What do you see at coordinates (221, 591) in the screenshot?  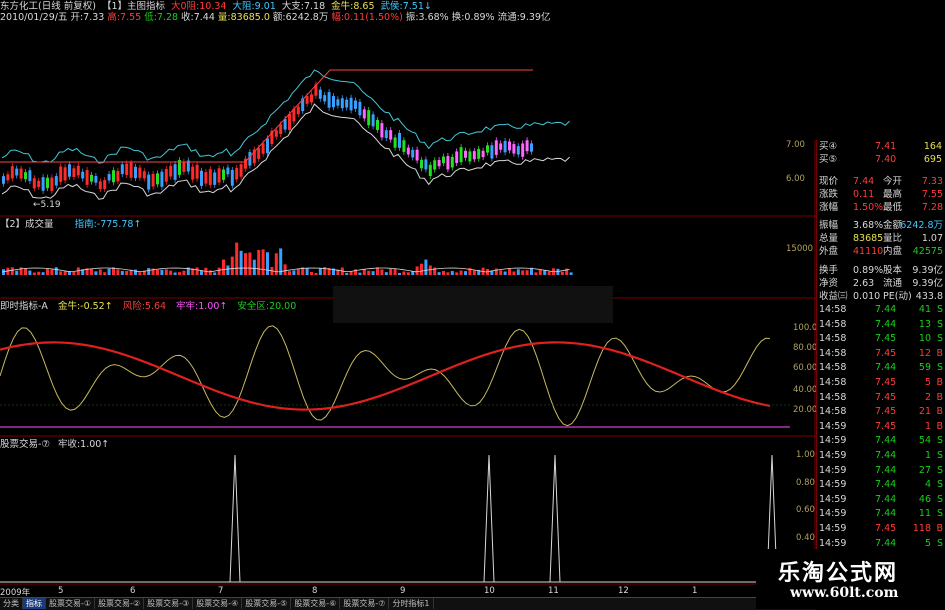 I see `date-axis-label: 7` at bounding box center [221, 591].